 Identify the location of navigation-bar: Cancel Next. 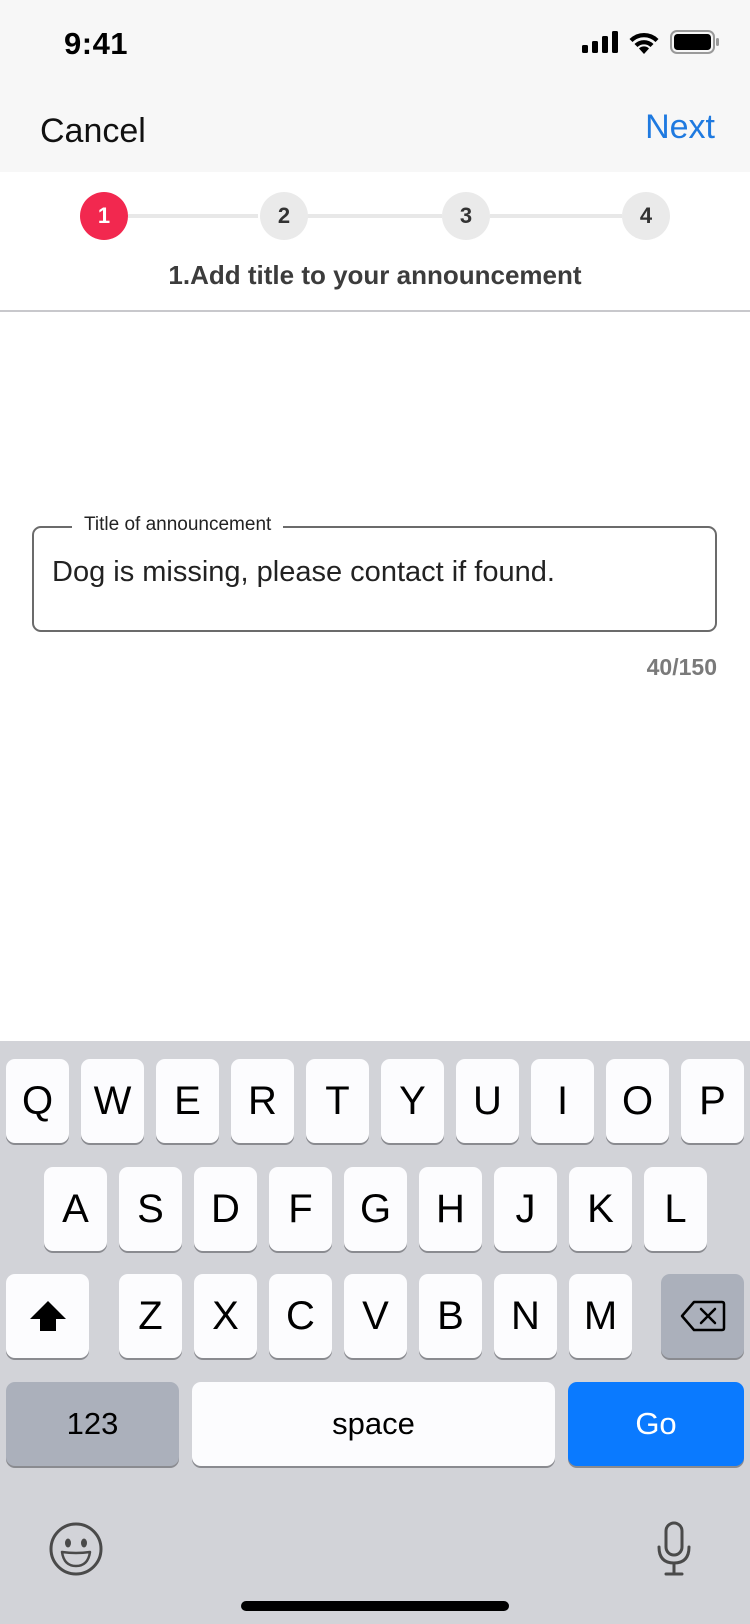
(375, 131).